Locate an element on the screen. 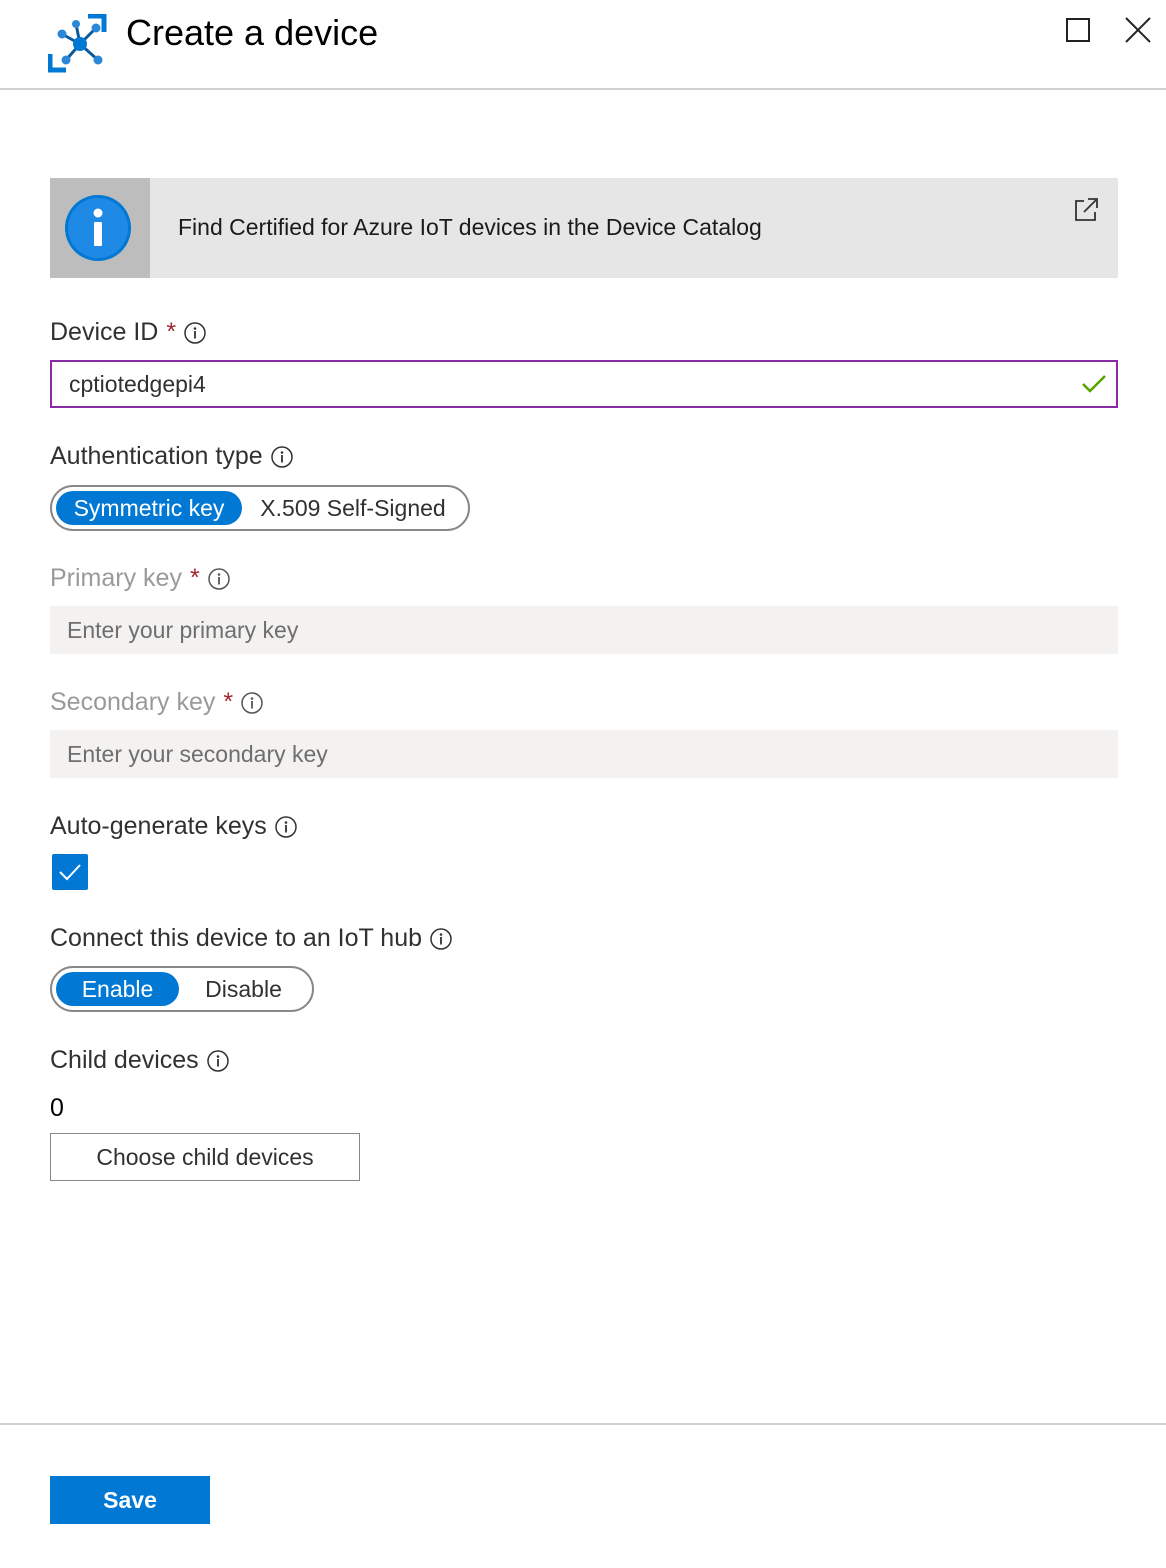  connect-hub-toggle: Enable Disable is located at coordinates (182, 989).